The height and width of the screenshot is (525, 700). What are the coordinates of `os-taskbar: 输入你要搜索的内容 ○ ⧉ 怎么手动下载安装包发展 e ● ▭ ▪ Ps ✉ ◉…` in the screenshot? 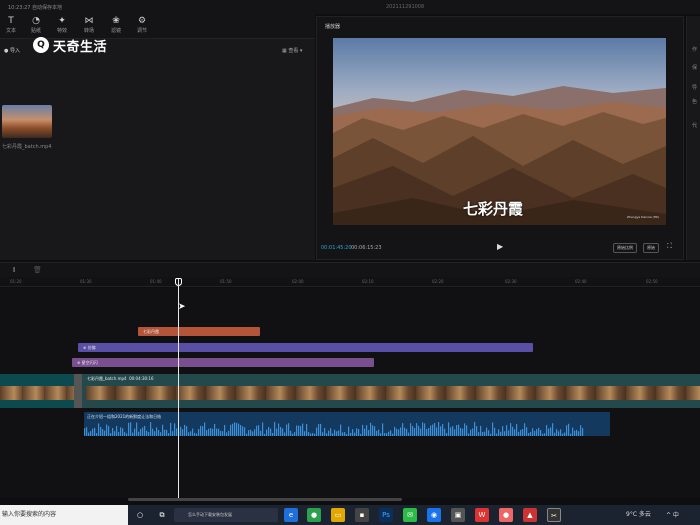 It's located at (350, 515).